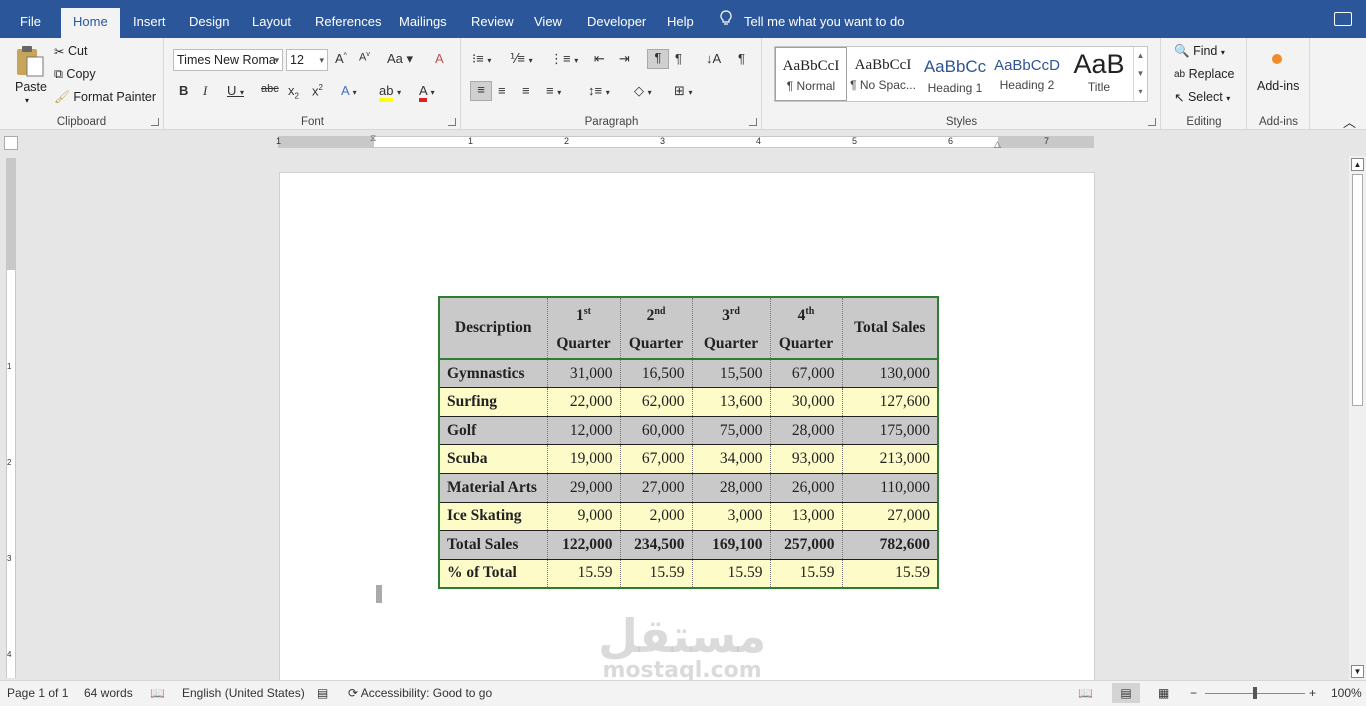 This screenshot has width=1366, height=706. Describe the element at coordinates (439, 58) in the screenshot. I see `clear-formatting-icon: A` at that location.